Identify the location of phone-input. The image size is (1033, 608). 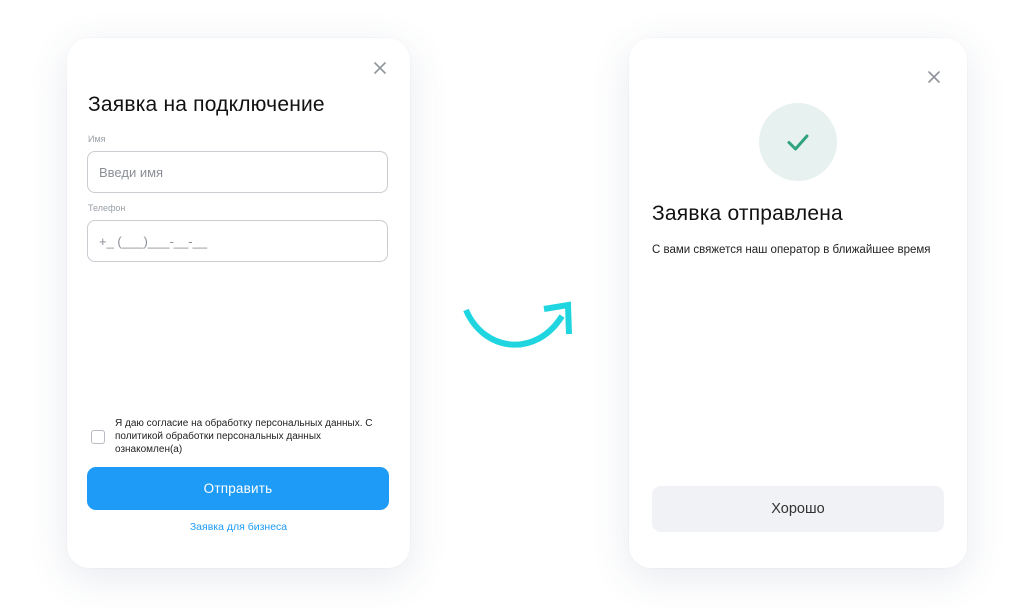
(237, 241).